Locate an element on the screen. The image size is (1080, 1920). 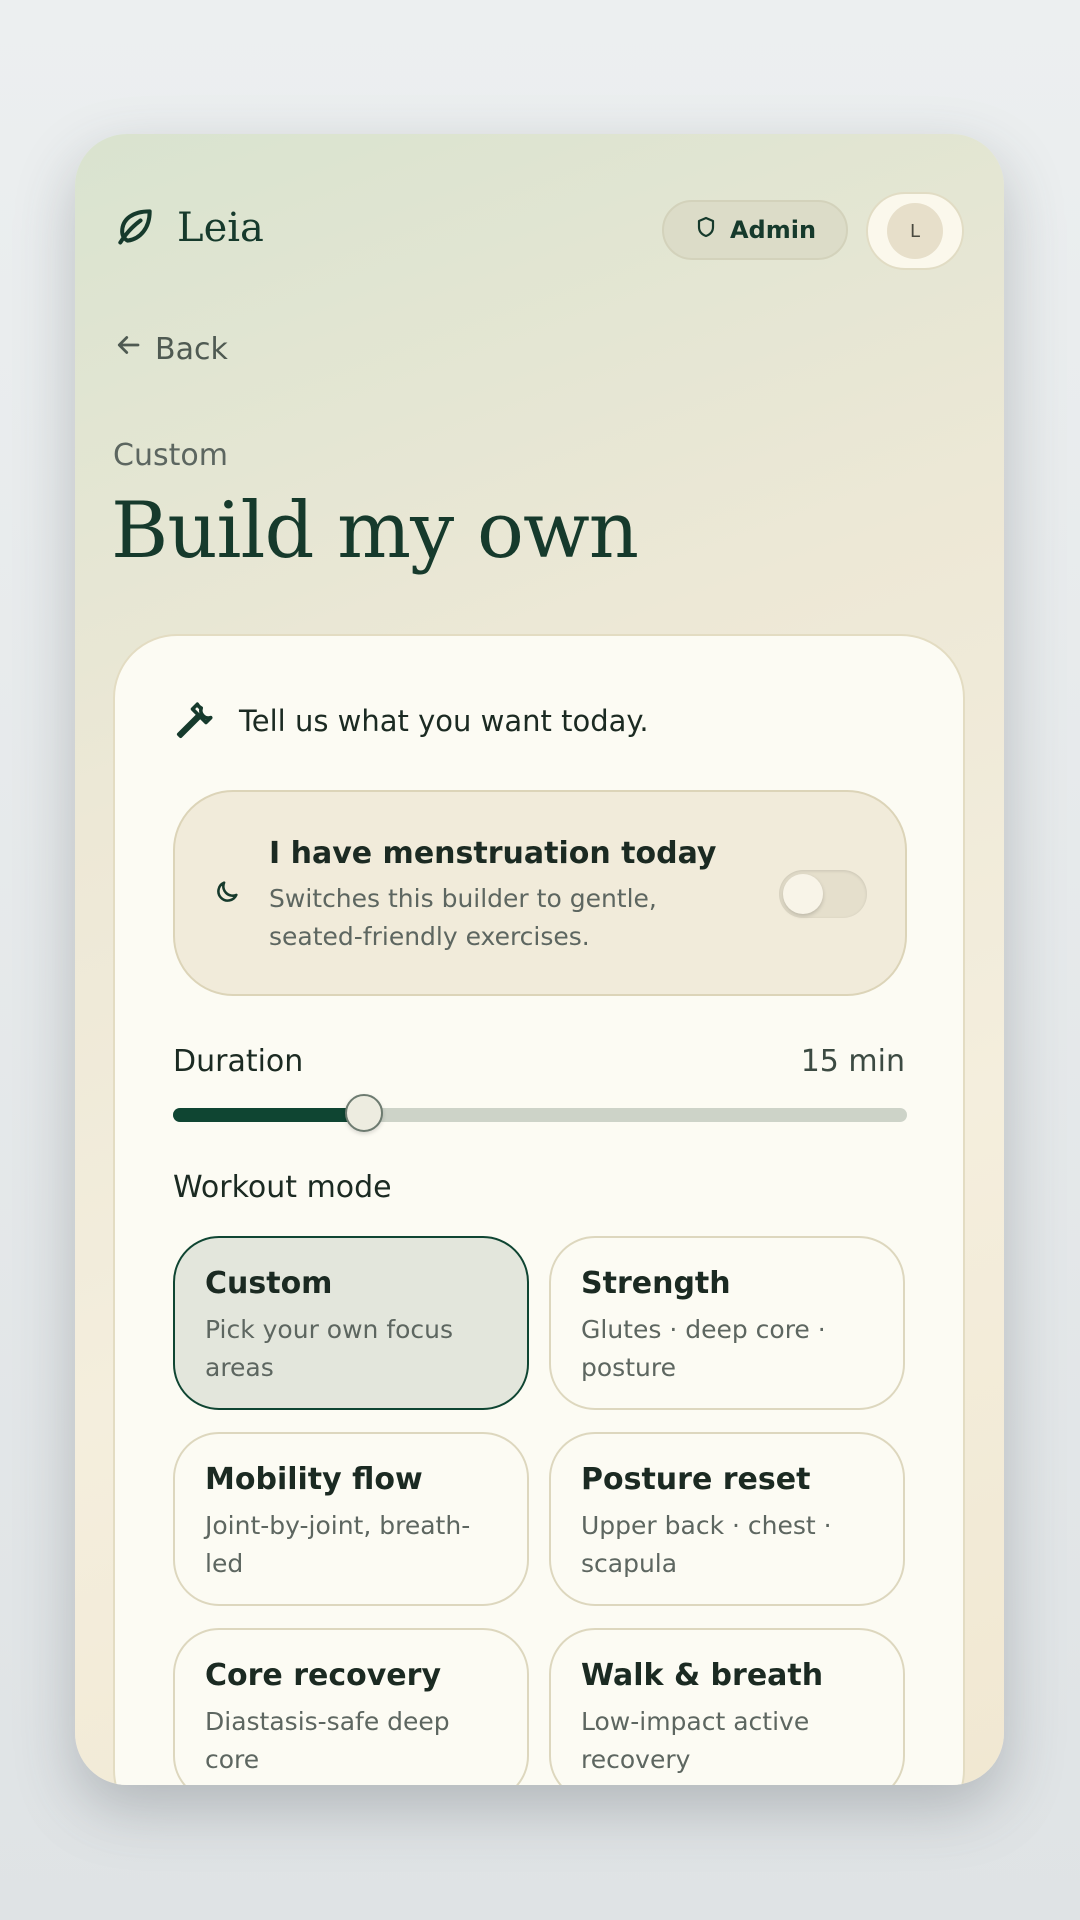
mode-option-core-recovery: Core recovery Diastasis-safe deep core is located at coordinates (351, 1706).